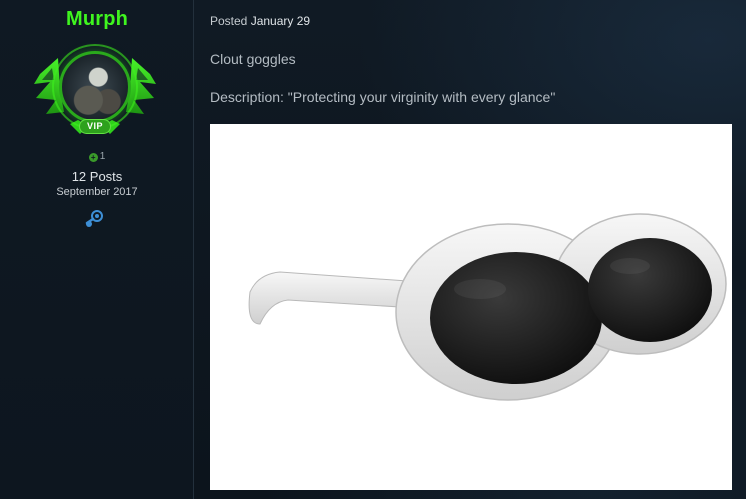  I want to click on vip-badge: VIP, so click(95, 126).